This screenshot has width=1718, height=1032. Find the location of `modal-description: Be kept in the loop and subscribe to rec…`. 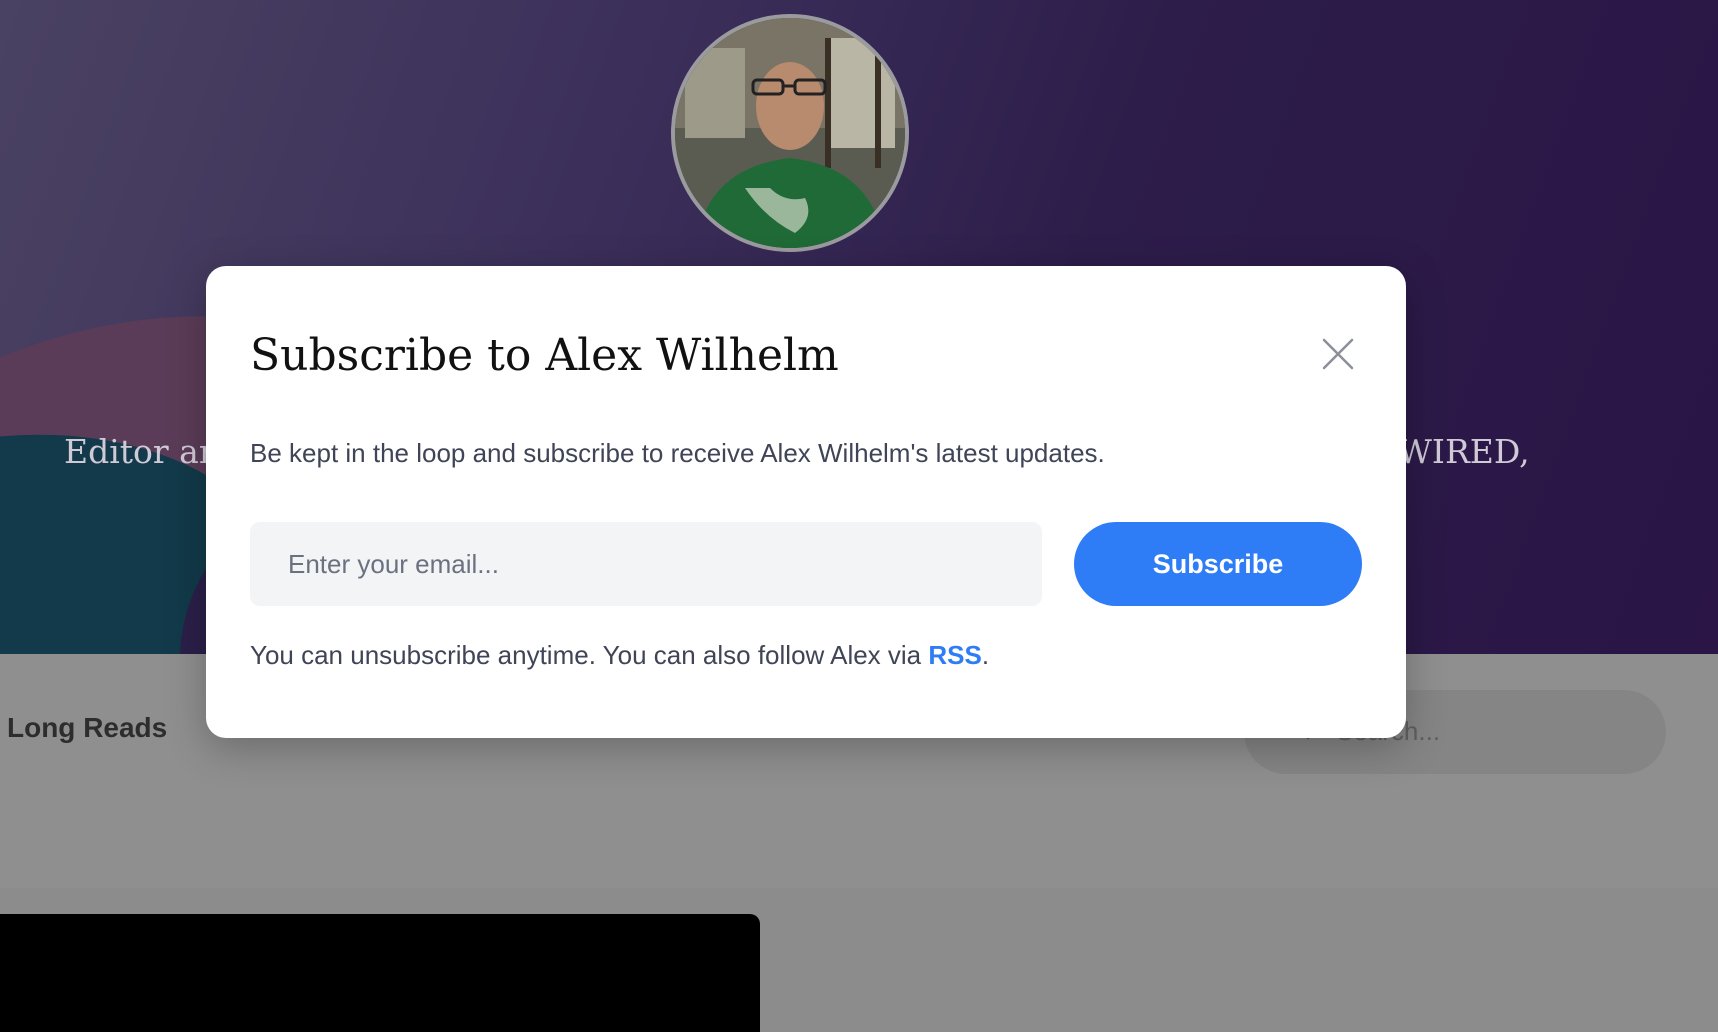

modal-description: Be kept in the loop and subscribe to rec… is located at coordinates (677, 453).